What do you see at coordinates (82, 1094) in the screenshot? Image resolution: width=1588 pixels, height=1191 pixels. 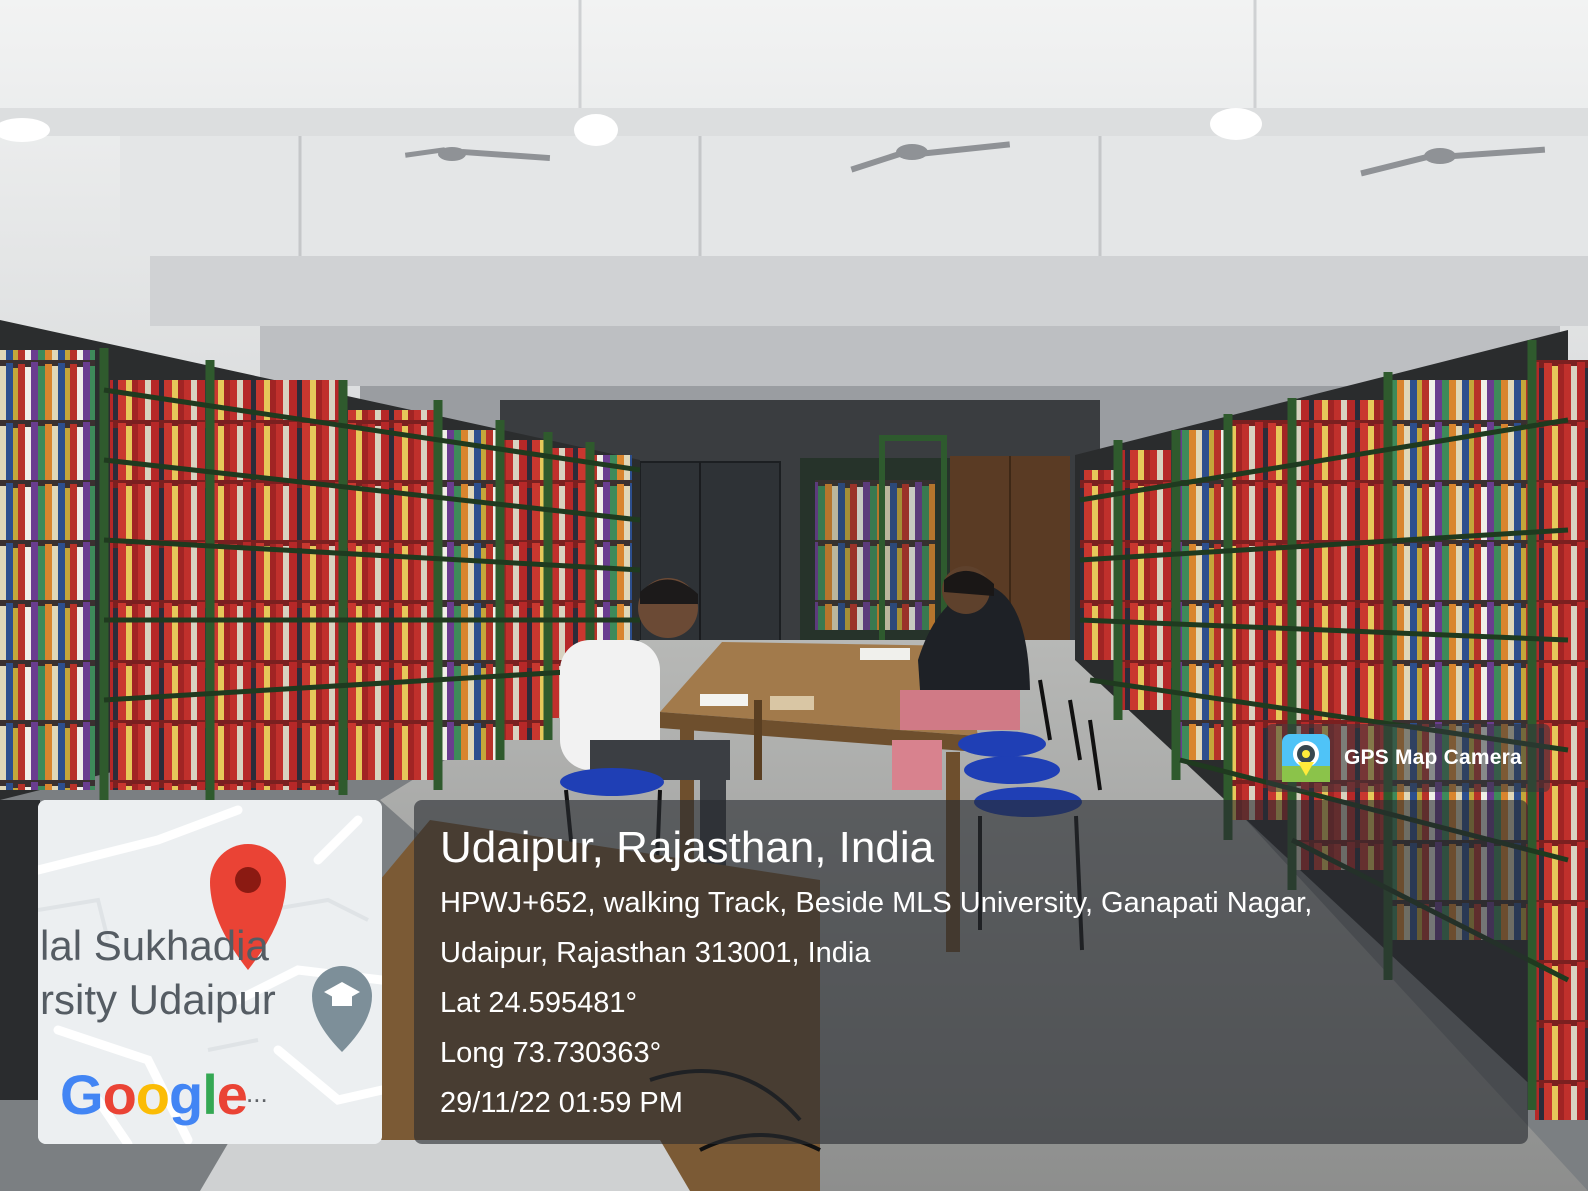 I see `google-logo-letter: G` at bounding box center [82, 1094].